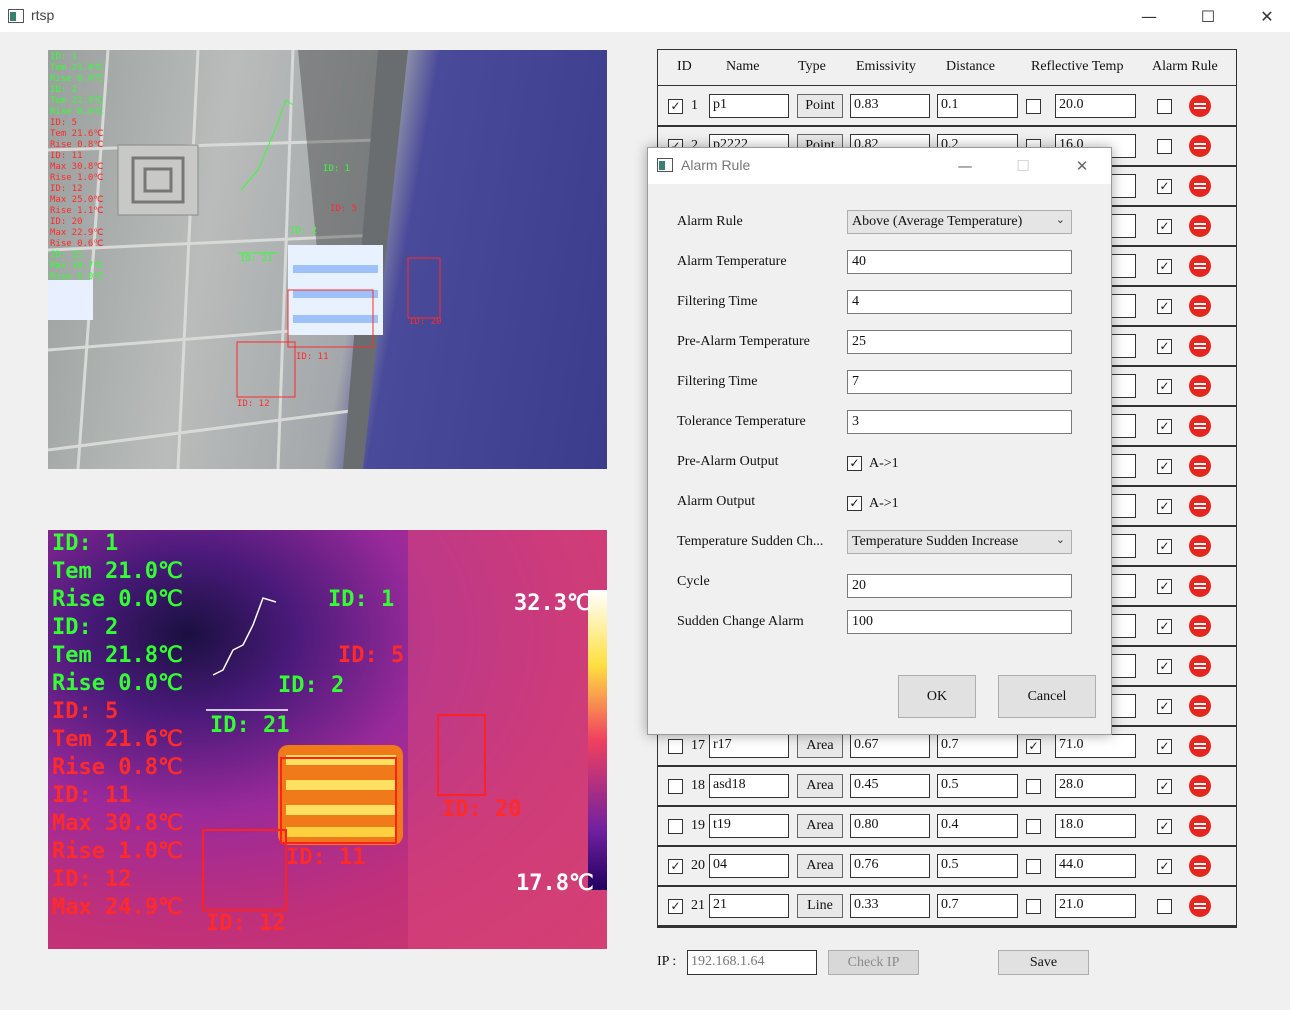 This screenshot has width=1290, height=1010. What do you see at coordinates (959, 302) in the screenshot?
I see `filtering-time-input: 4` at bounding box center [959, 302].